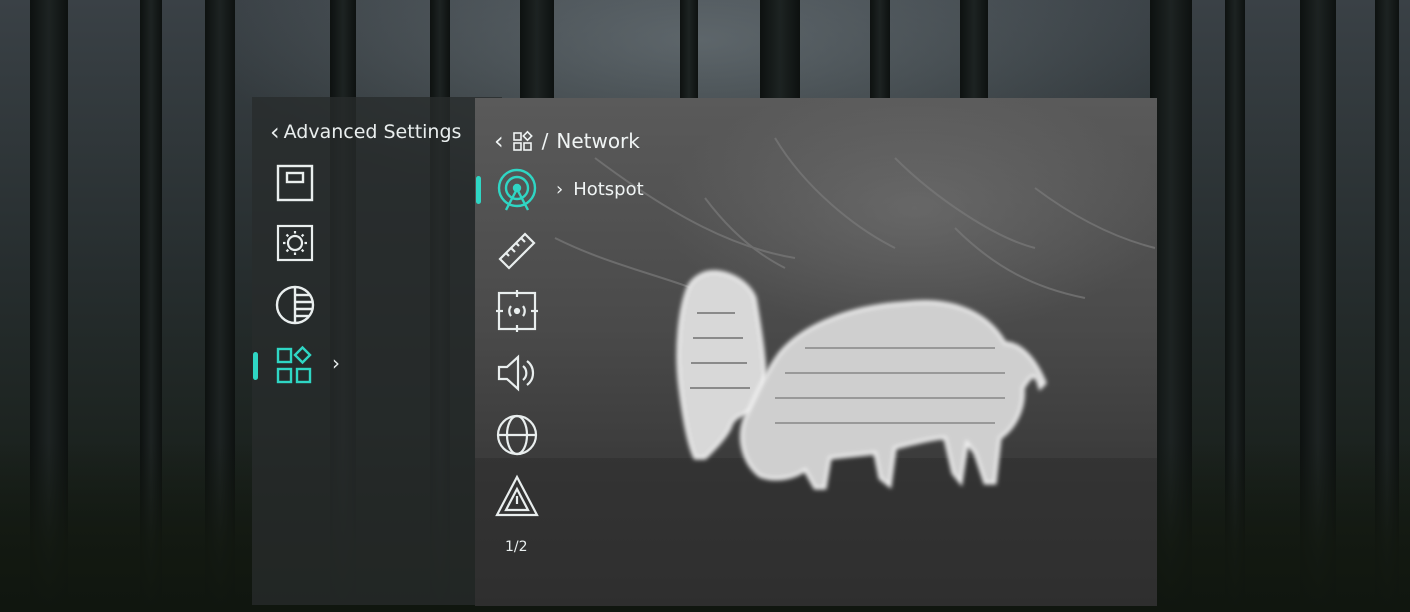 The image size is (1410, 612). Describe the element at coordinates (517, 435) in the screenshot. I see `globe-icon` at that location.